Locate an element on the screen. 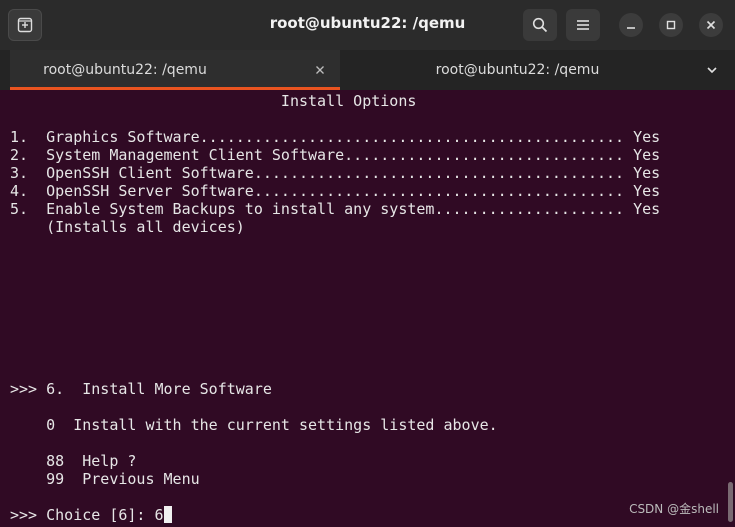 The height and width of the screenshot is (527, 735). tabs-dropdown-button is located at coordinates (712, 70).